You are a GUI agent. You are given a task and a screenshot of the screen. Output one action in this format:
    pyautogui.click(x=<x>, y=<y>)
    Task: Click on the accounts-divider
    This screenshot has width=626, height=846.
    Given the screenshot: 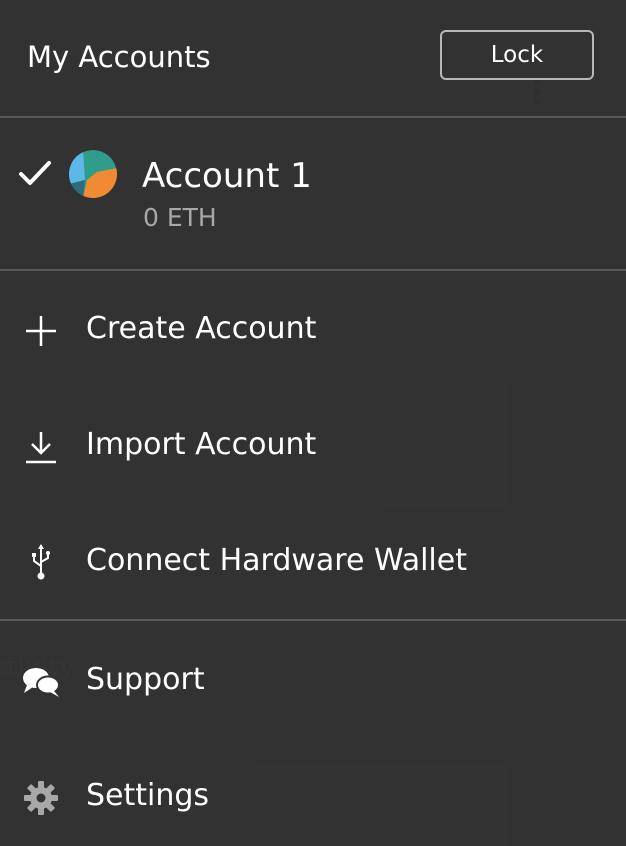 What is the action you would take?
    pyautogui.click(x=313, y=270)
    